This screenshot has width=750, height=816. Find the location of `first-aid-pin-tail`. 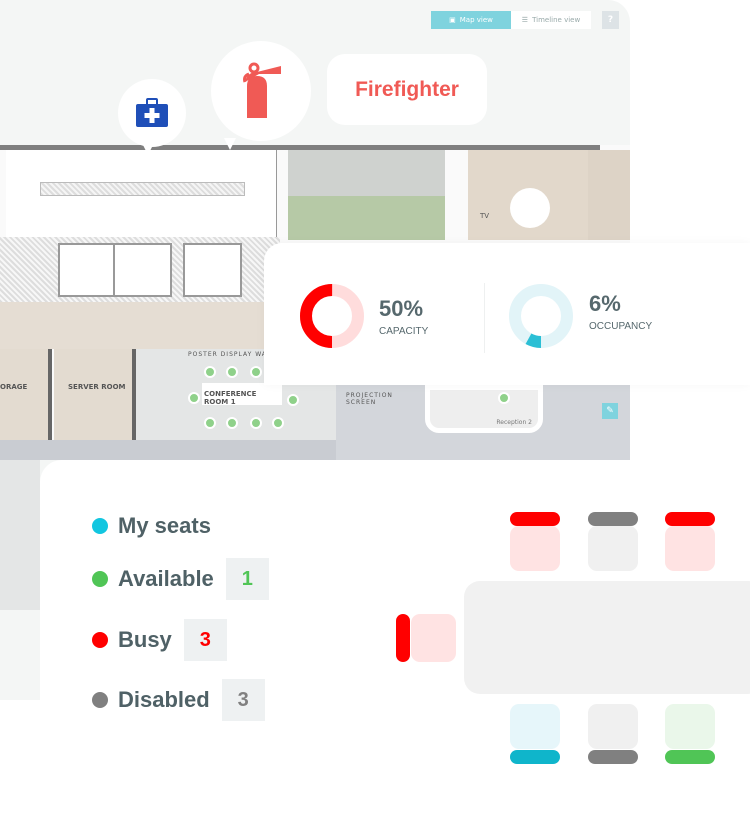

first-aid-pin-tail is located at coordinates (148, 149).